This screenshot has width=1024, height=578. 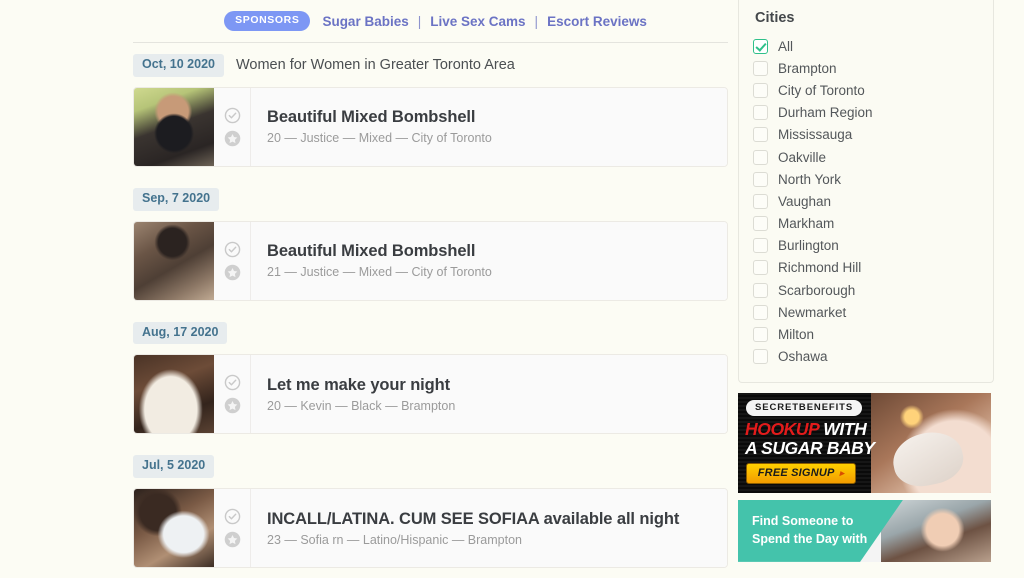 I want to click on sidebar-city-newmarket: Newmarket, so click(x=866, y=312).